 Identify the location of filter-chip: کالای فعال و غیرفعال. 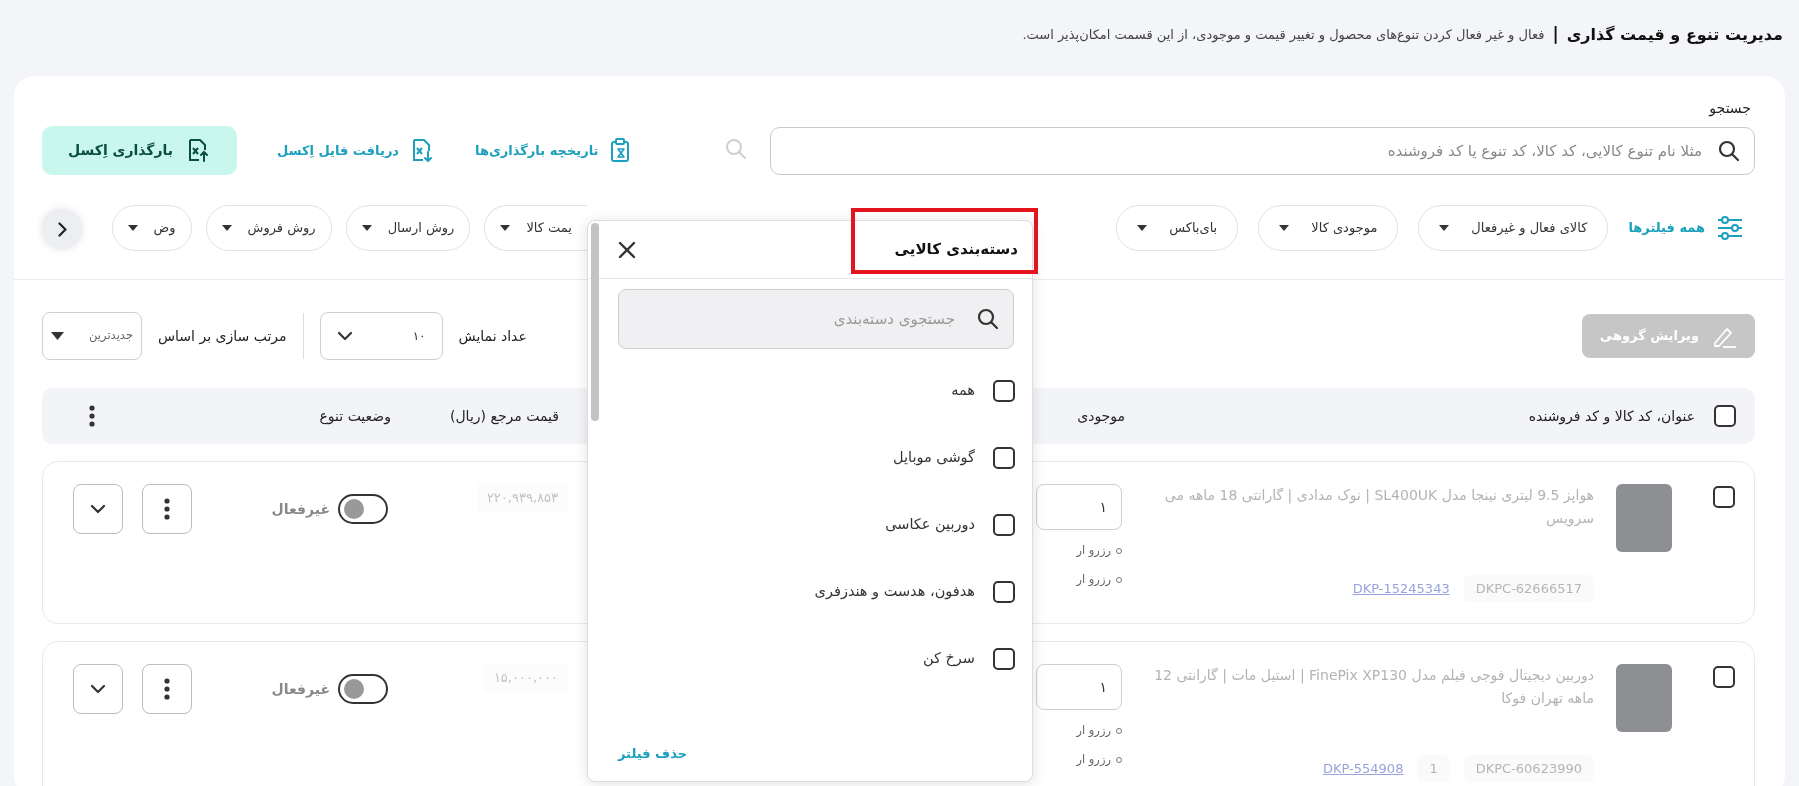
(1513, 228).